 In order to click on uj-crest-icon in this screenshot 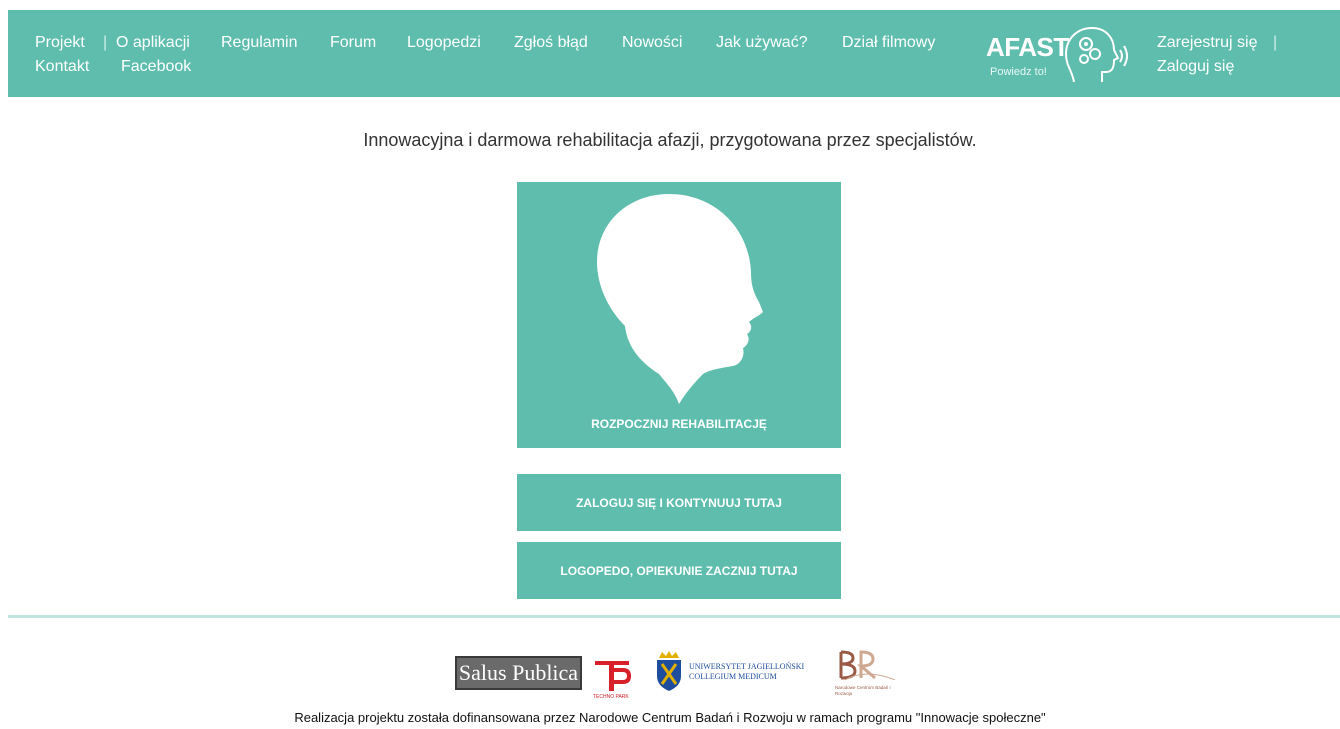, I will do `click(669, 671)`.